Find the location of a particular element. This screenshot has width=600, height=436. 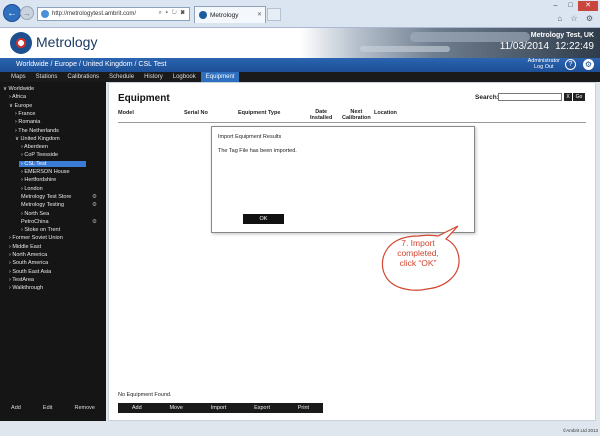

tree-item: ∨ Worldwide is located at coordinates (18, 89).